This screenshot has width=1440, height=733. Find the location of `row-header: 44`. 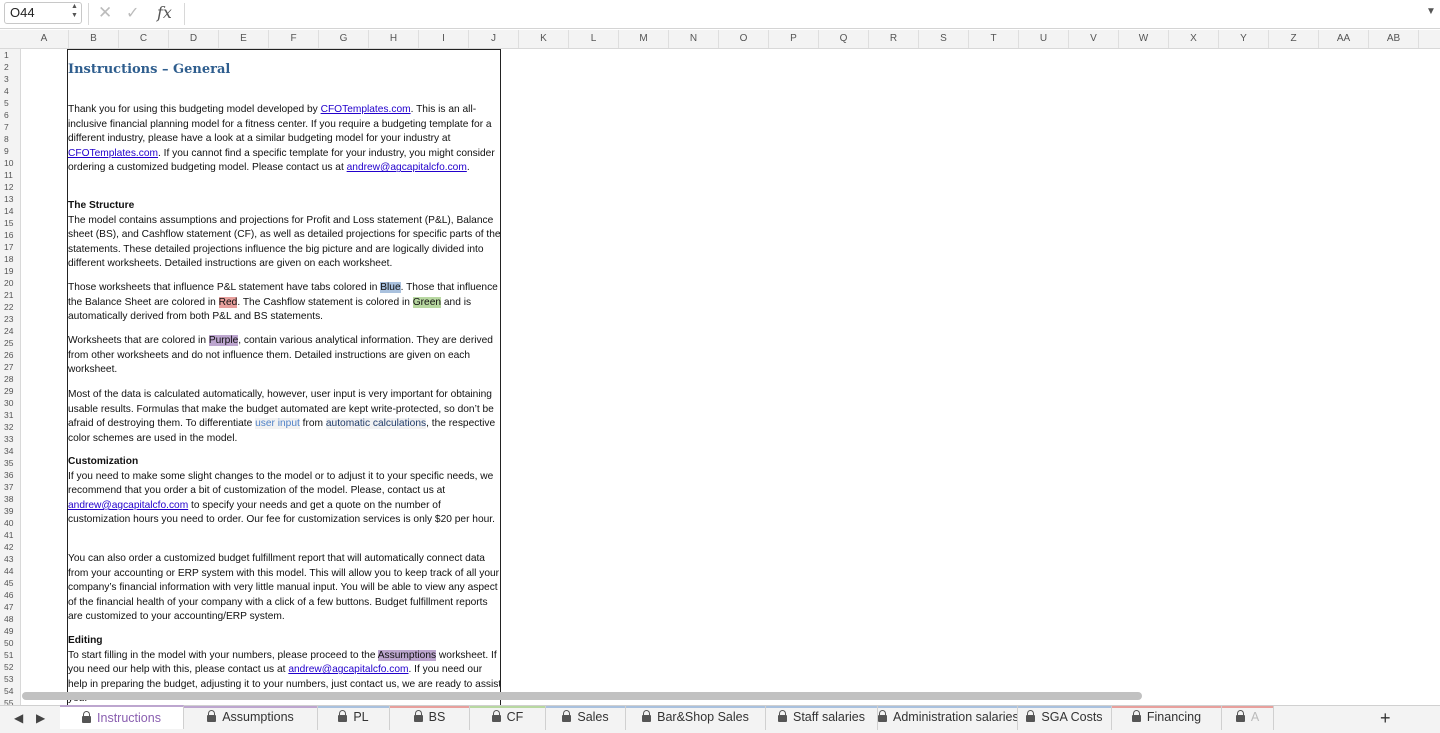

row-header: 44 is located at coordinates (10, 571).